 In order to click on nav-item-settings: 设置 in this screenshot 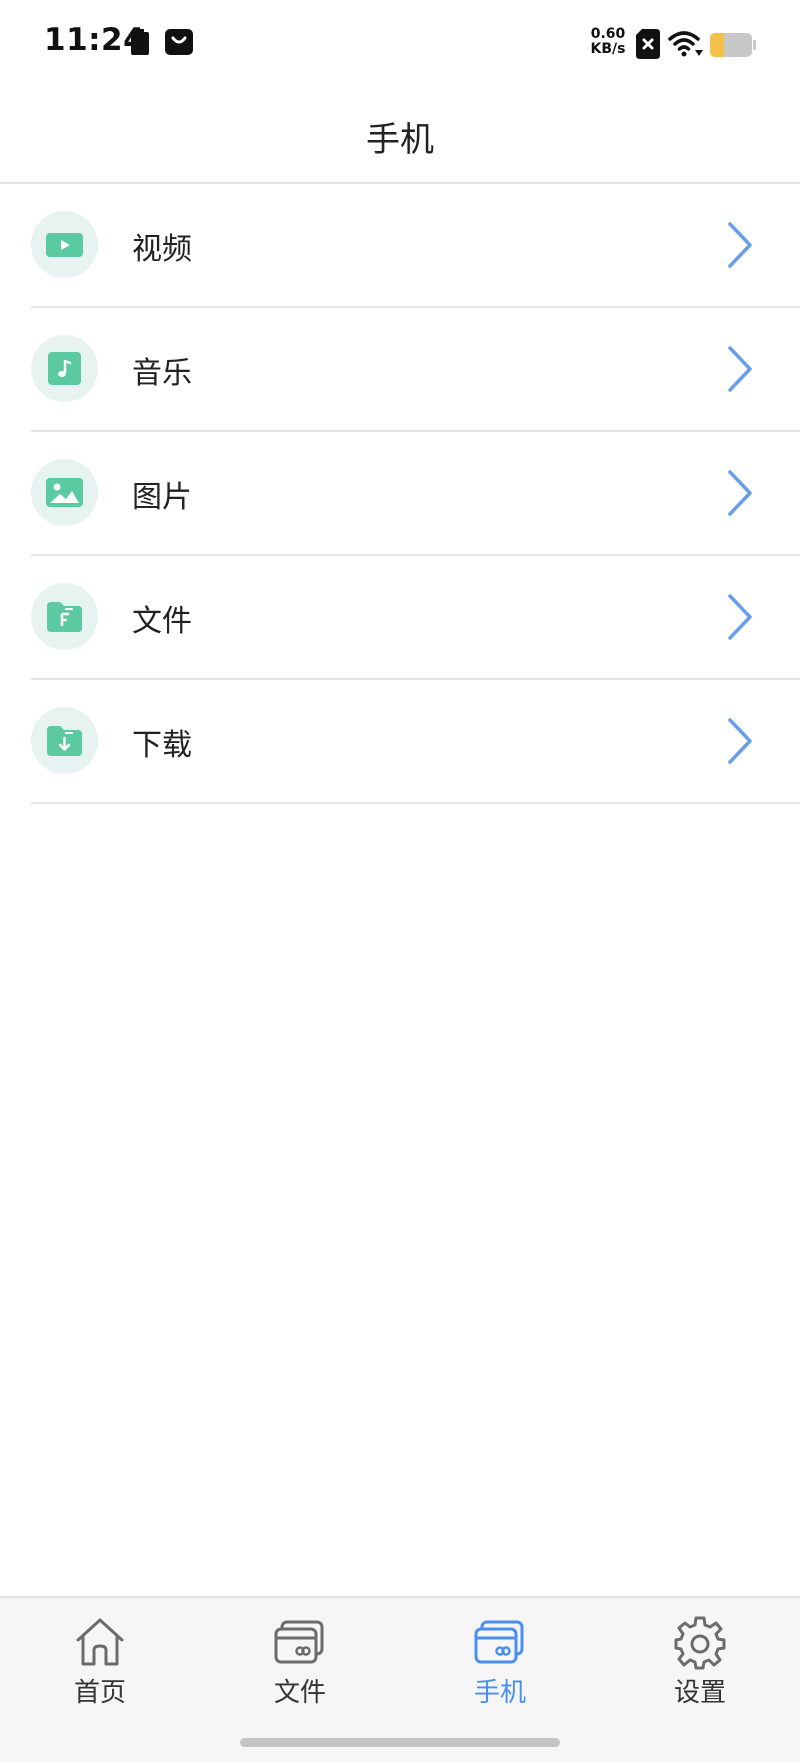, I will do `click(700, 1664)`.